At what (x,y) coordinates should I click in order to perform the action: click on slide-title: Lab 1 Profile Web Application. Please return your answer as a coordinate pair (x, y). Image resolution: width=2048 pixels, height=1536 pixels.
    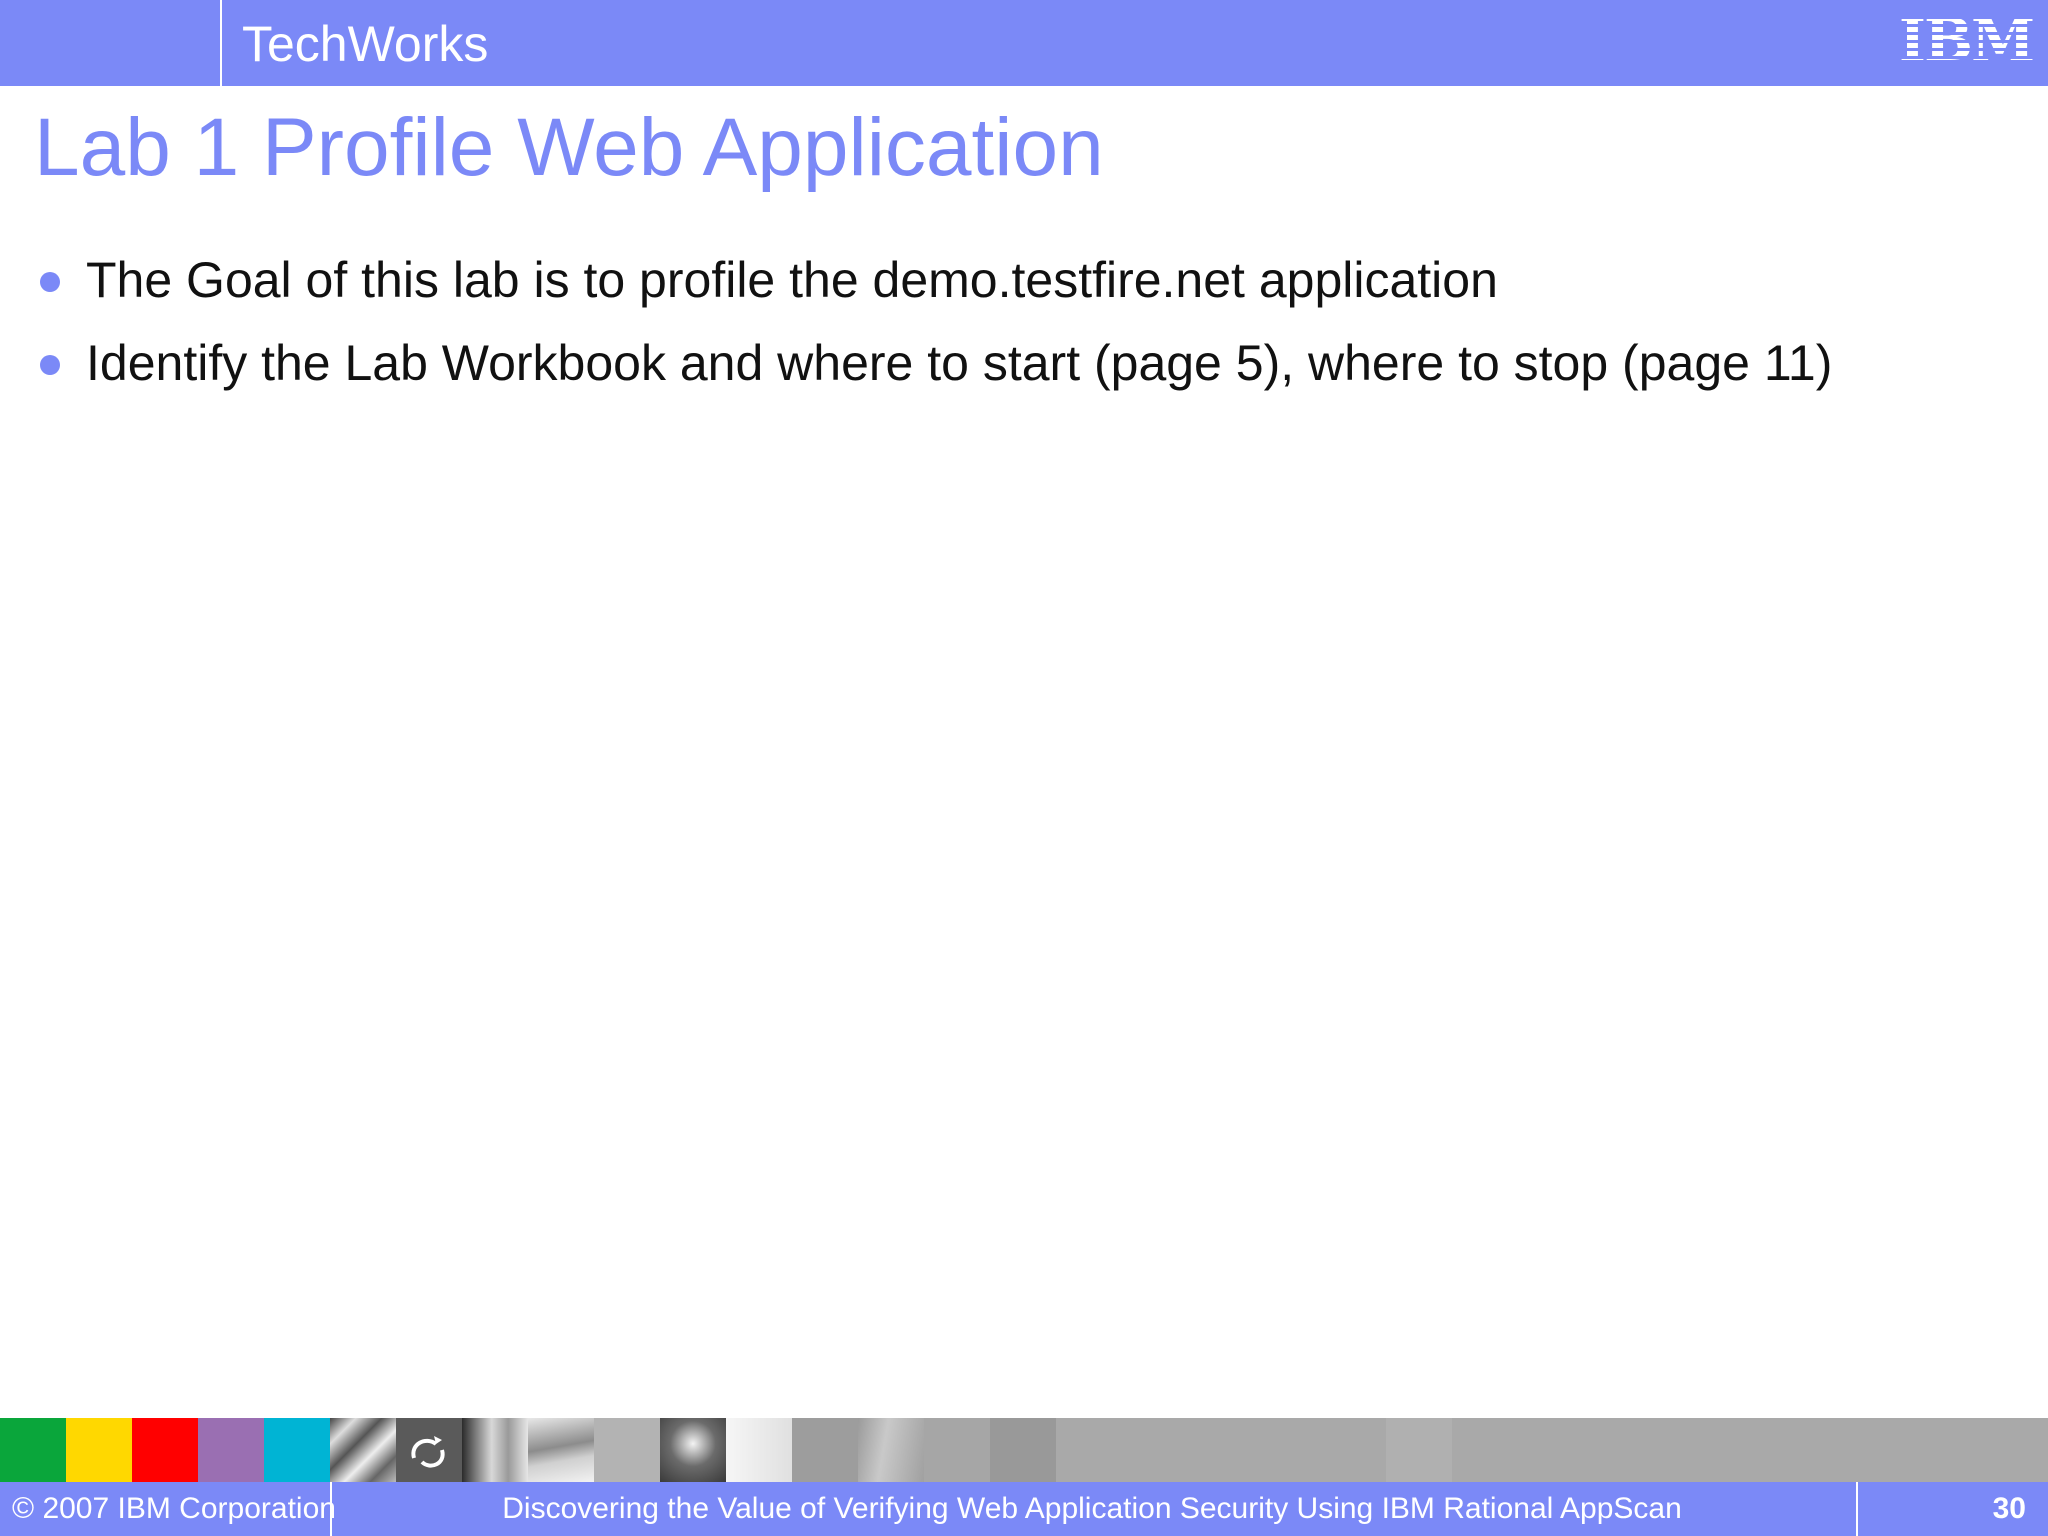
    Looking at the image, I should click on (569, 147).